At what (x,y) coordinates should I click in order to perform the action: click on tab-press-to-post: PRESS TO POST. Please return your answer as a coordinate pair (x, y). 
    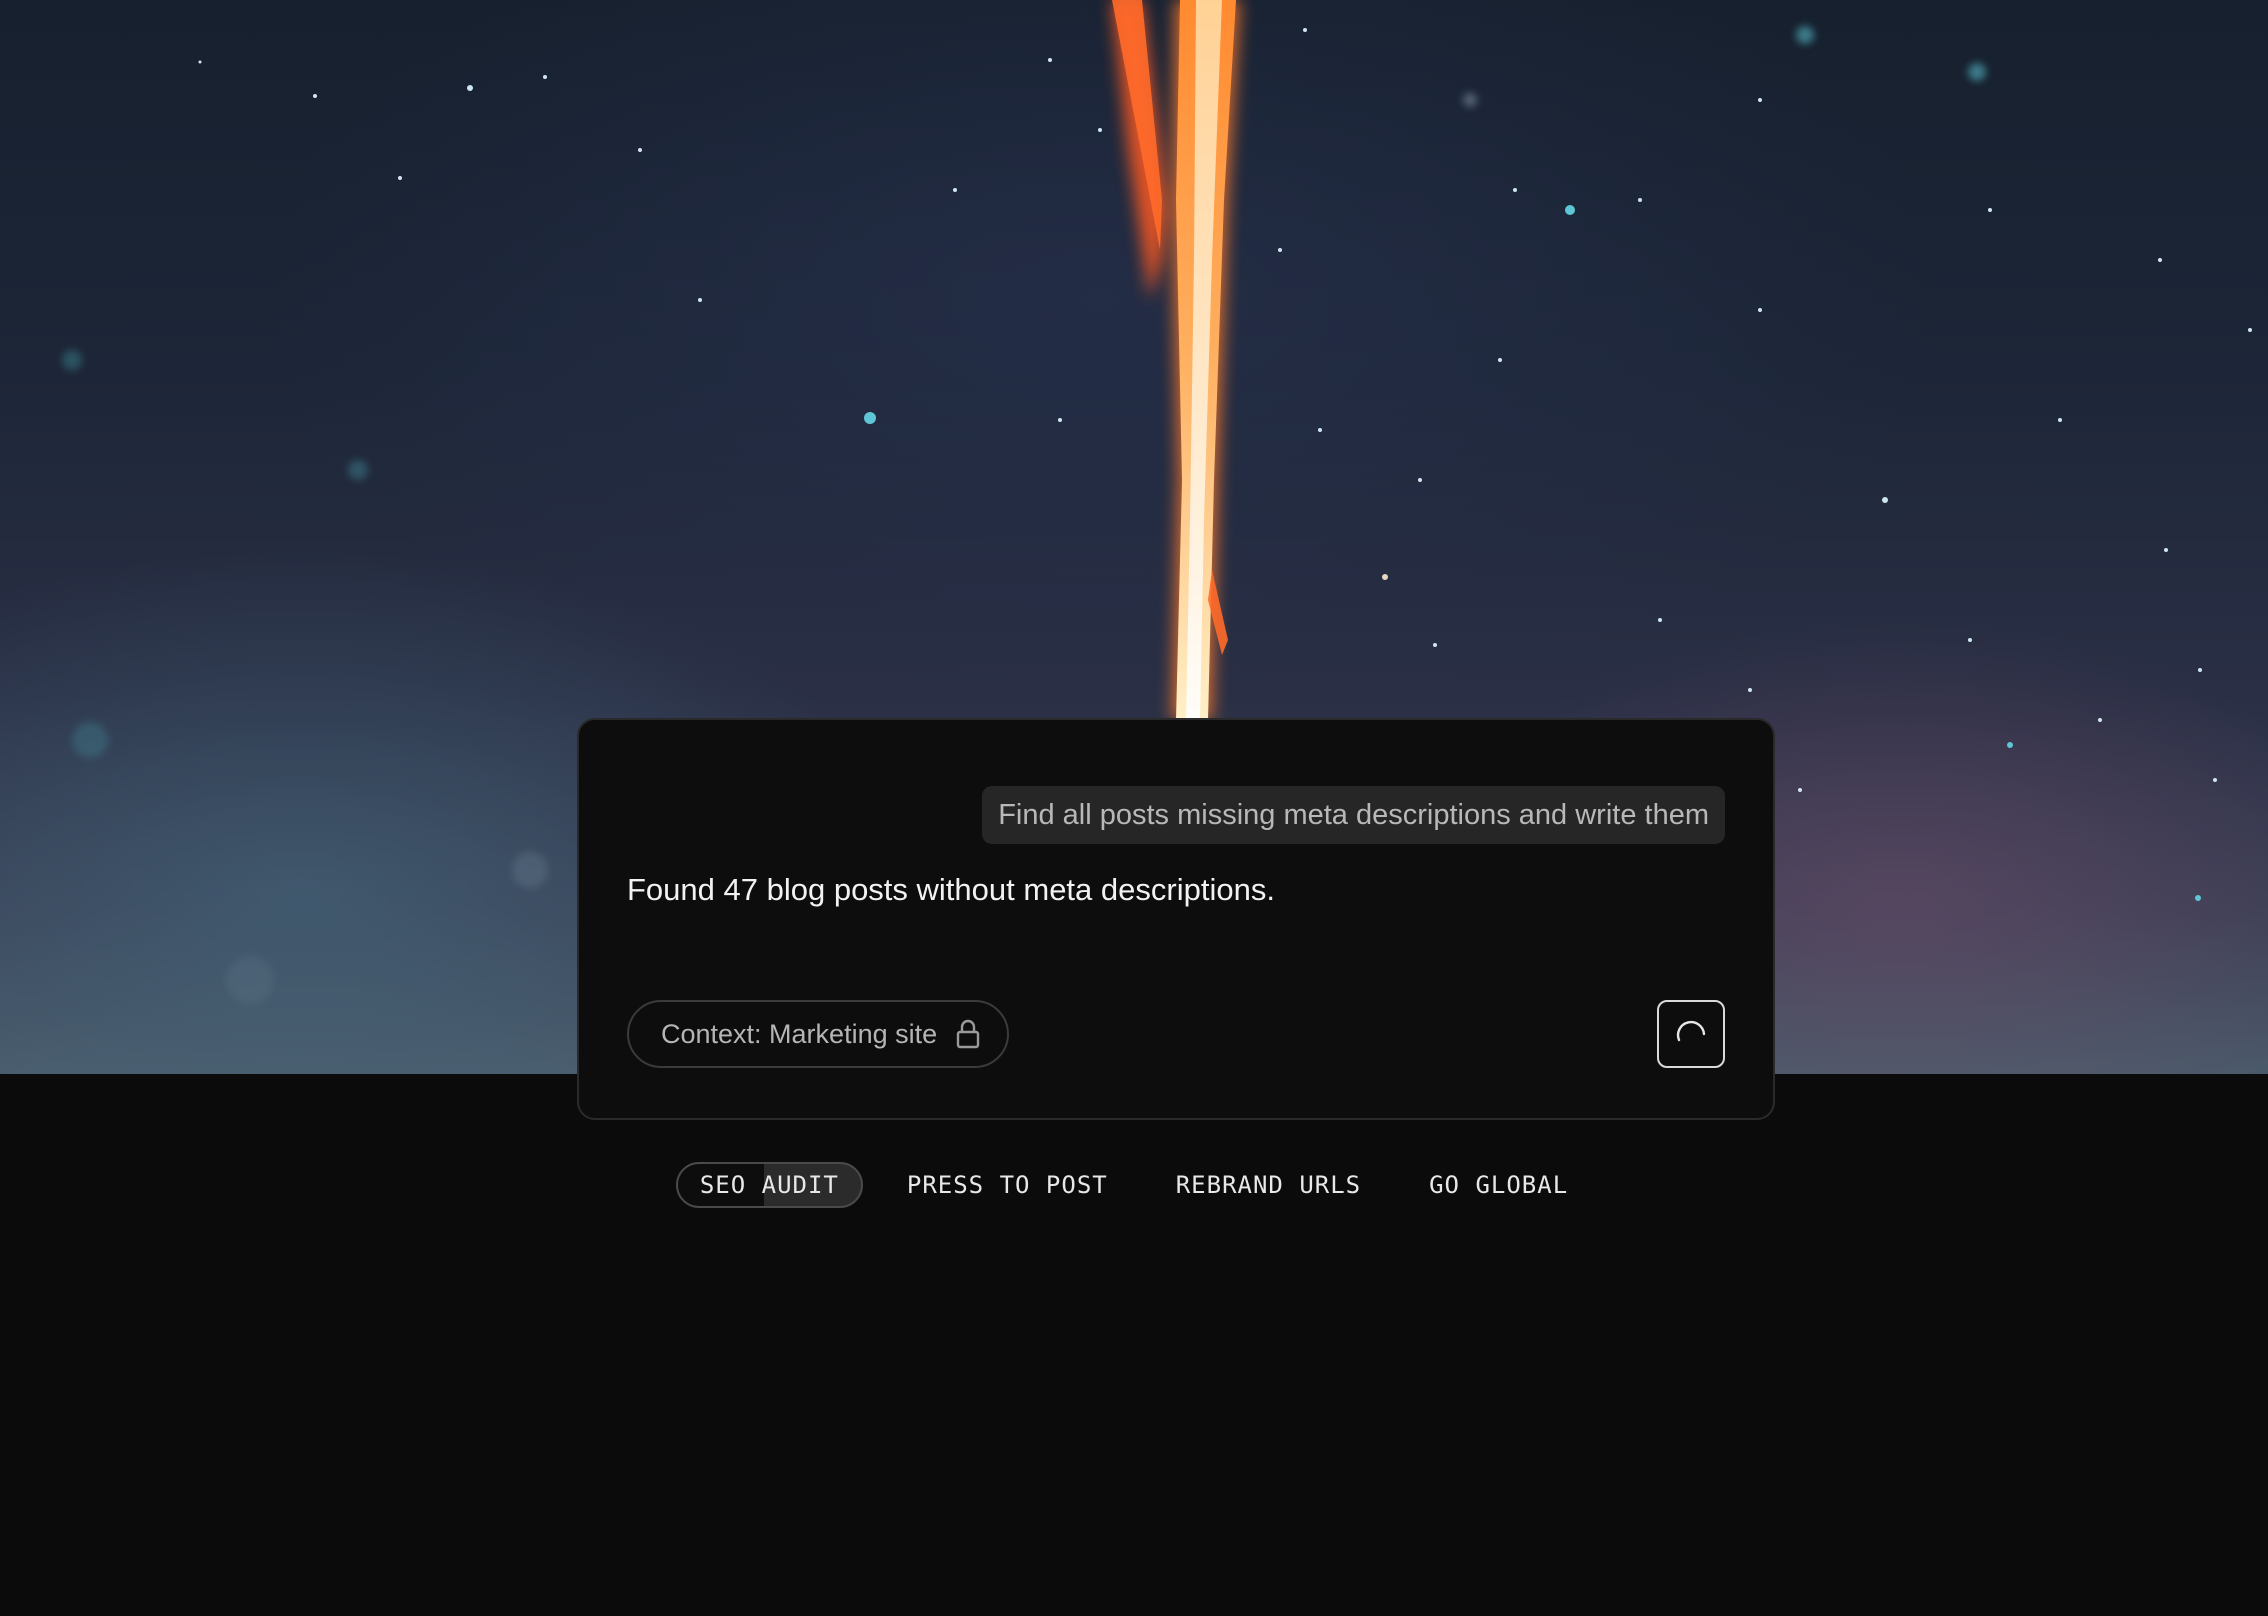
    Looking at the image, I should click on (1007, 1185).